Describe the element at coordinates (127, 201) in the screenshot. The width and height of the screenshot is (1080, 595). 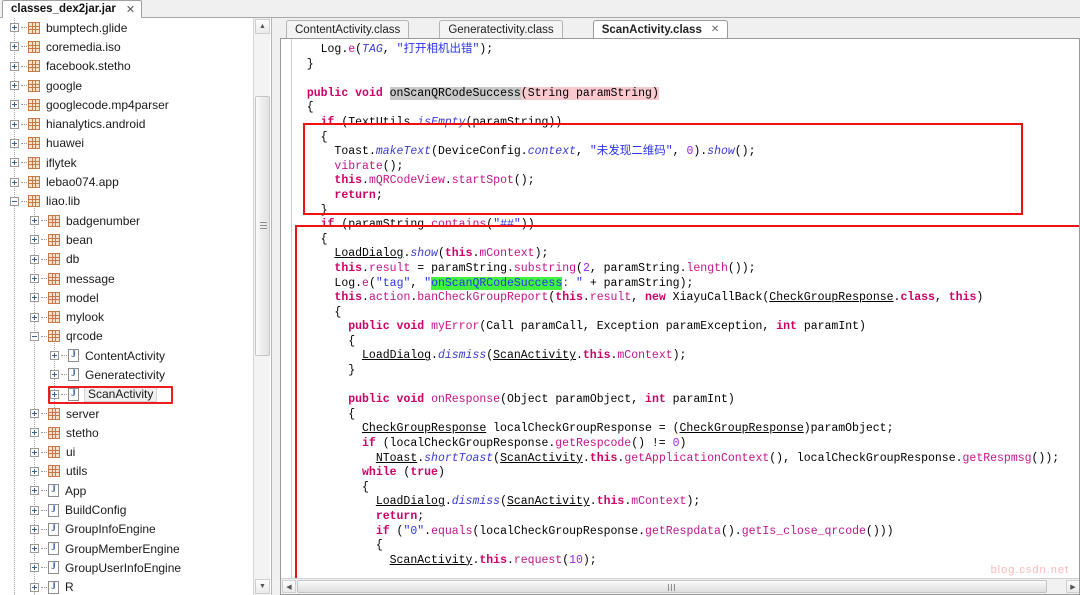
I see `tree-item-liao-lib: liao.lib` at that location.